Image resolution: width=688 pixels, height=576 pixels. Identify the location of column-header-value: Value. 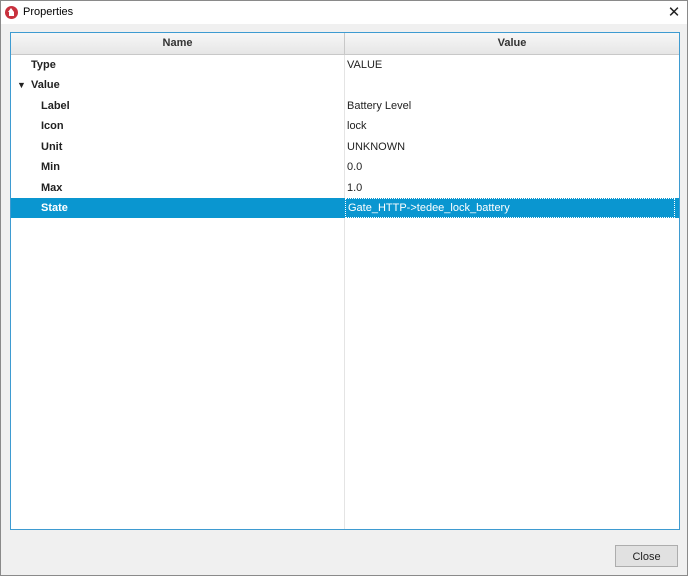
(512, 43).